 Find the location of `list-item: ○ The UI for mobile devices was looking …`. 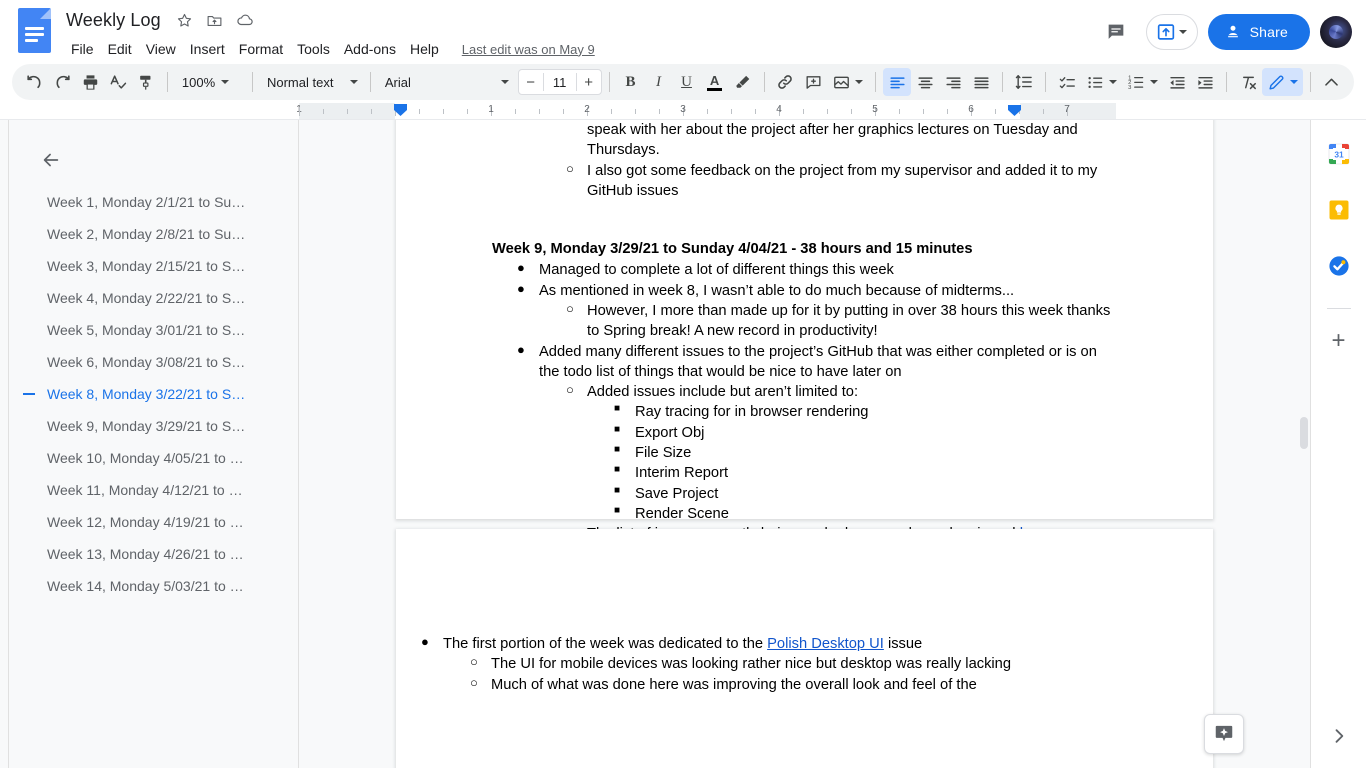

list-item: ○ The UI for mobile devices was looking … is located at coordinates (804, 664).